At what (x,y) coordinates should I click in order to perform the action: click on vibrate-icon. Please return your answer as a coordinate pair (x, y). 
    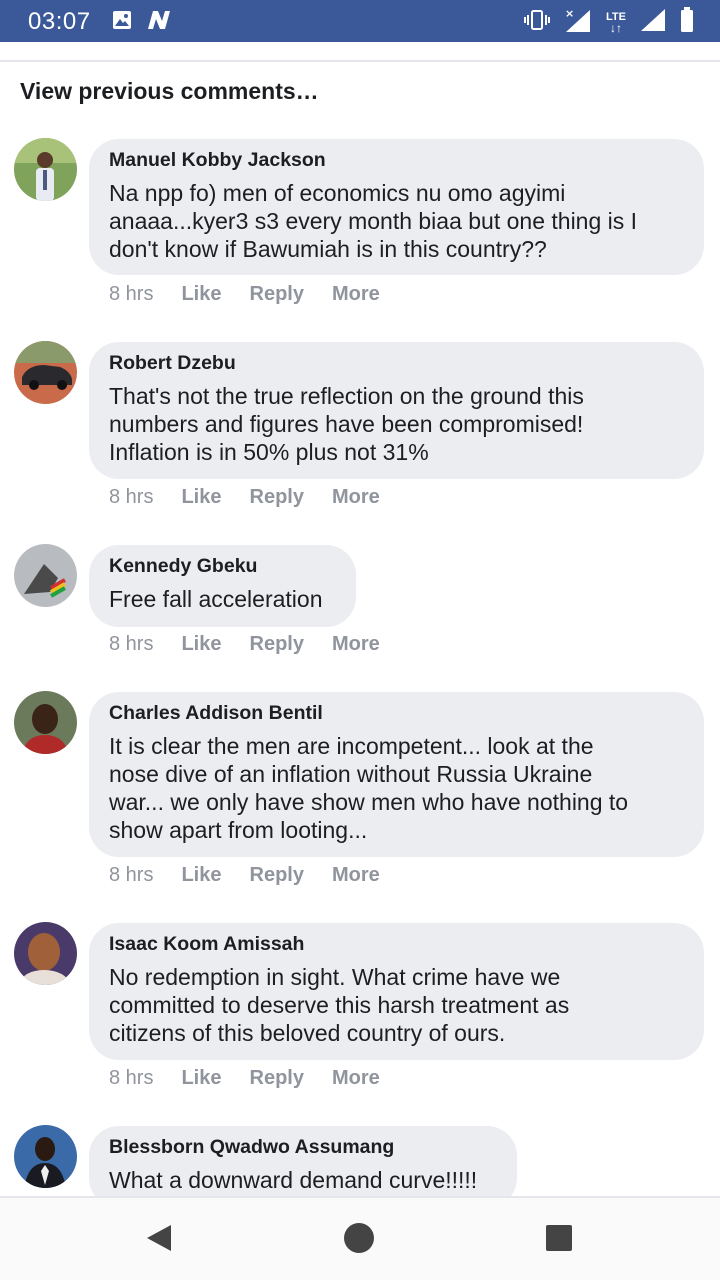
    Looking at the image, I should click on (537, 22).